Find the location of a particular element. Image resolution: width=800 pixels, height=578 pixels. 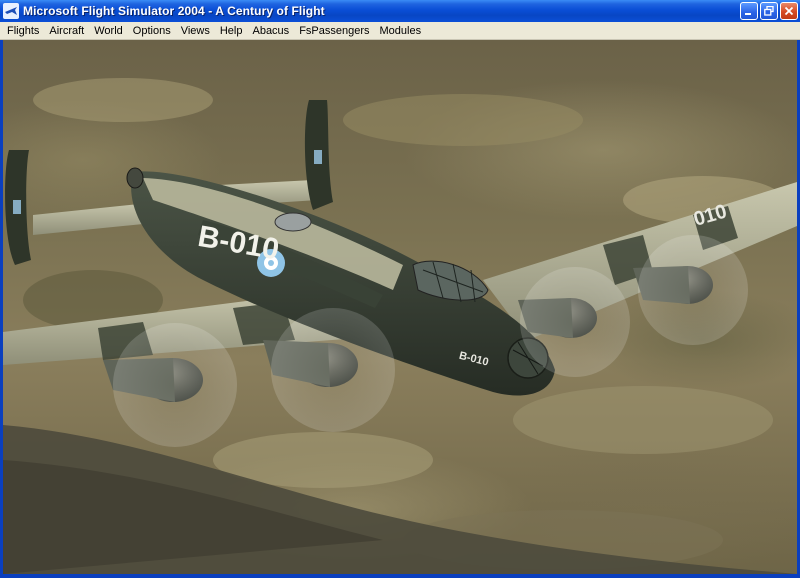

flight-simulator-app-icon is located at coordinates (11, 11).